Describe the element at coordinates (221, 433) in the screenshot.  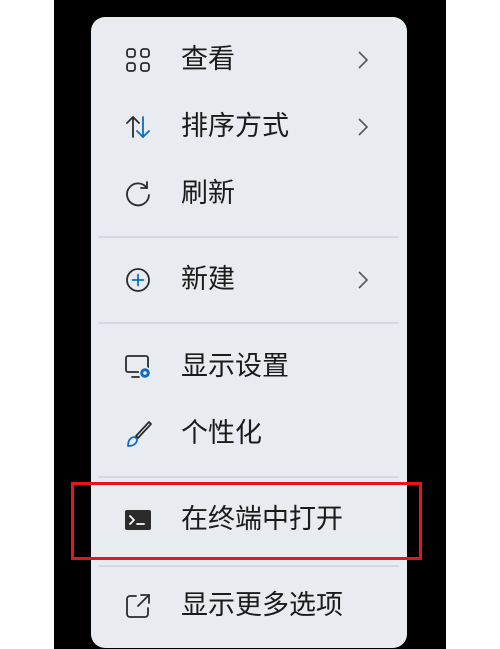
I see `menu-item-label: 个性化` at that location.